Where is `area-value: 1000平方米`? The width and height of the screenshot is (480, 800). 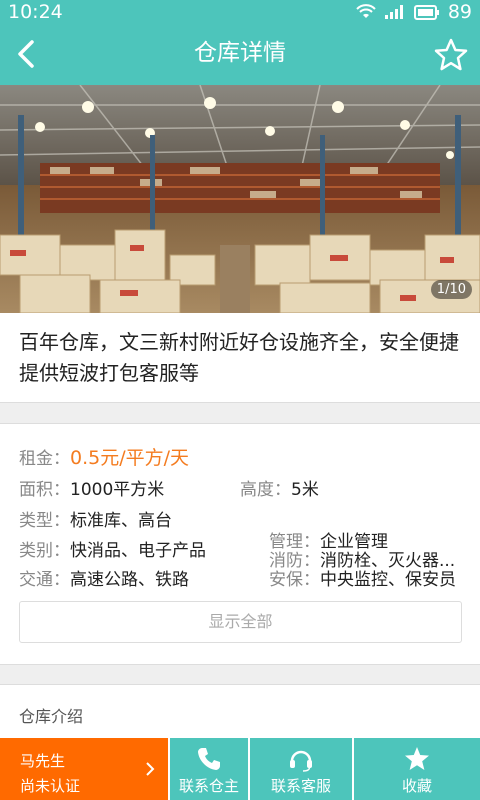
area-value: 1000平方米 is located at coordinates (117, 490).